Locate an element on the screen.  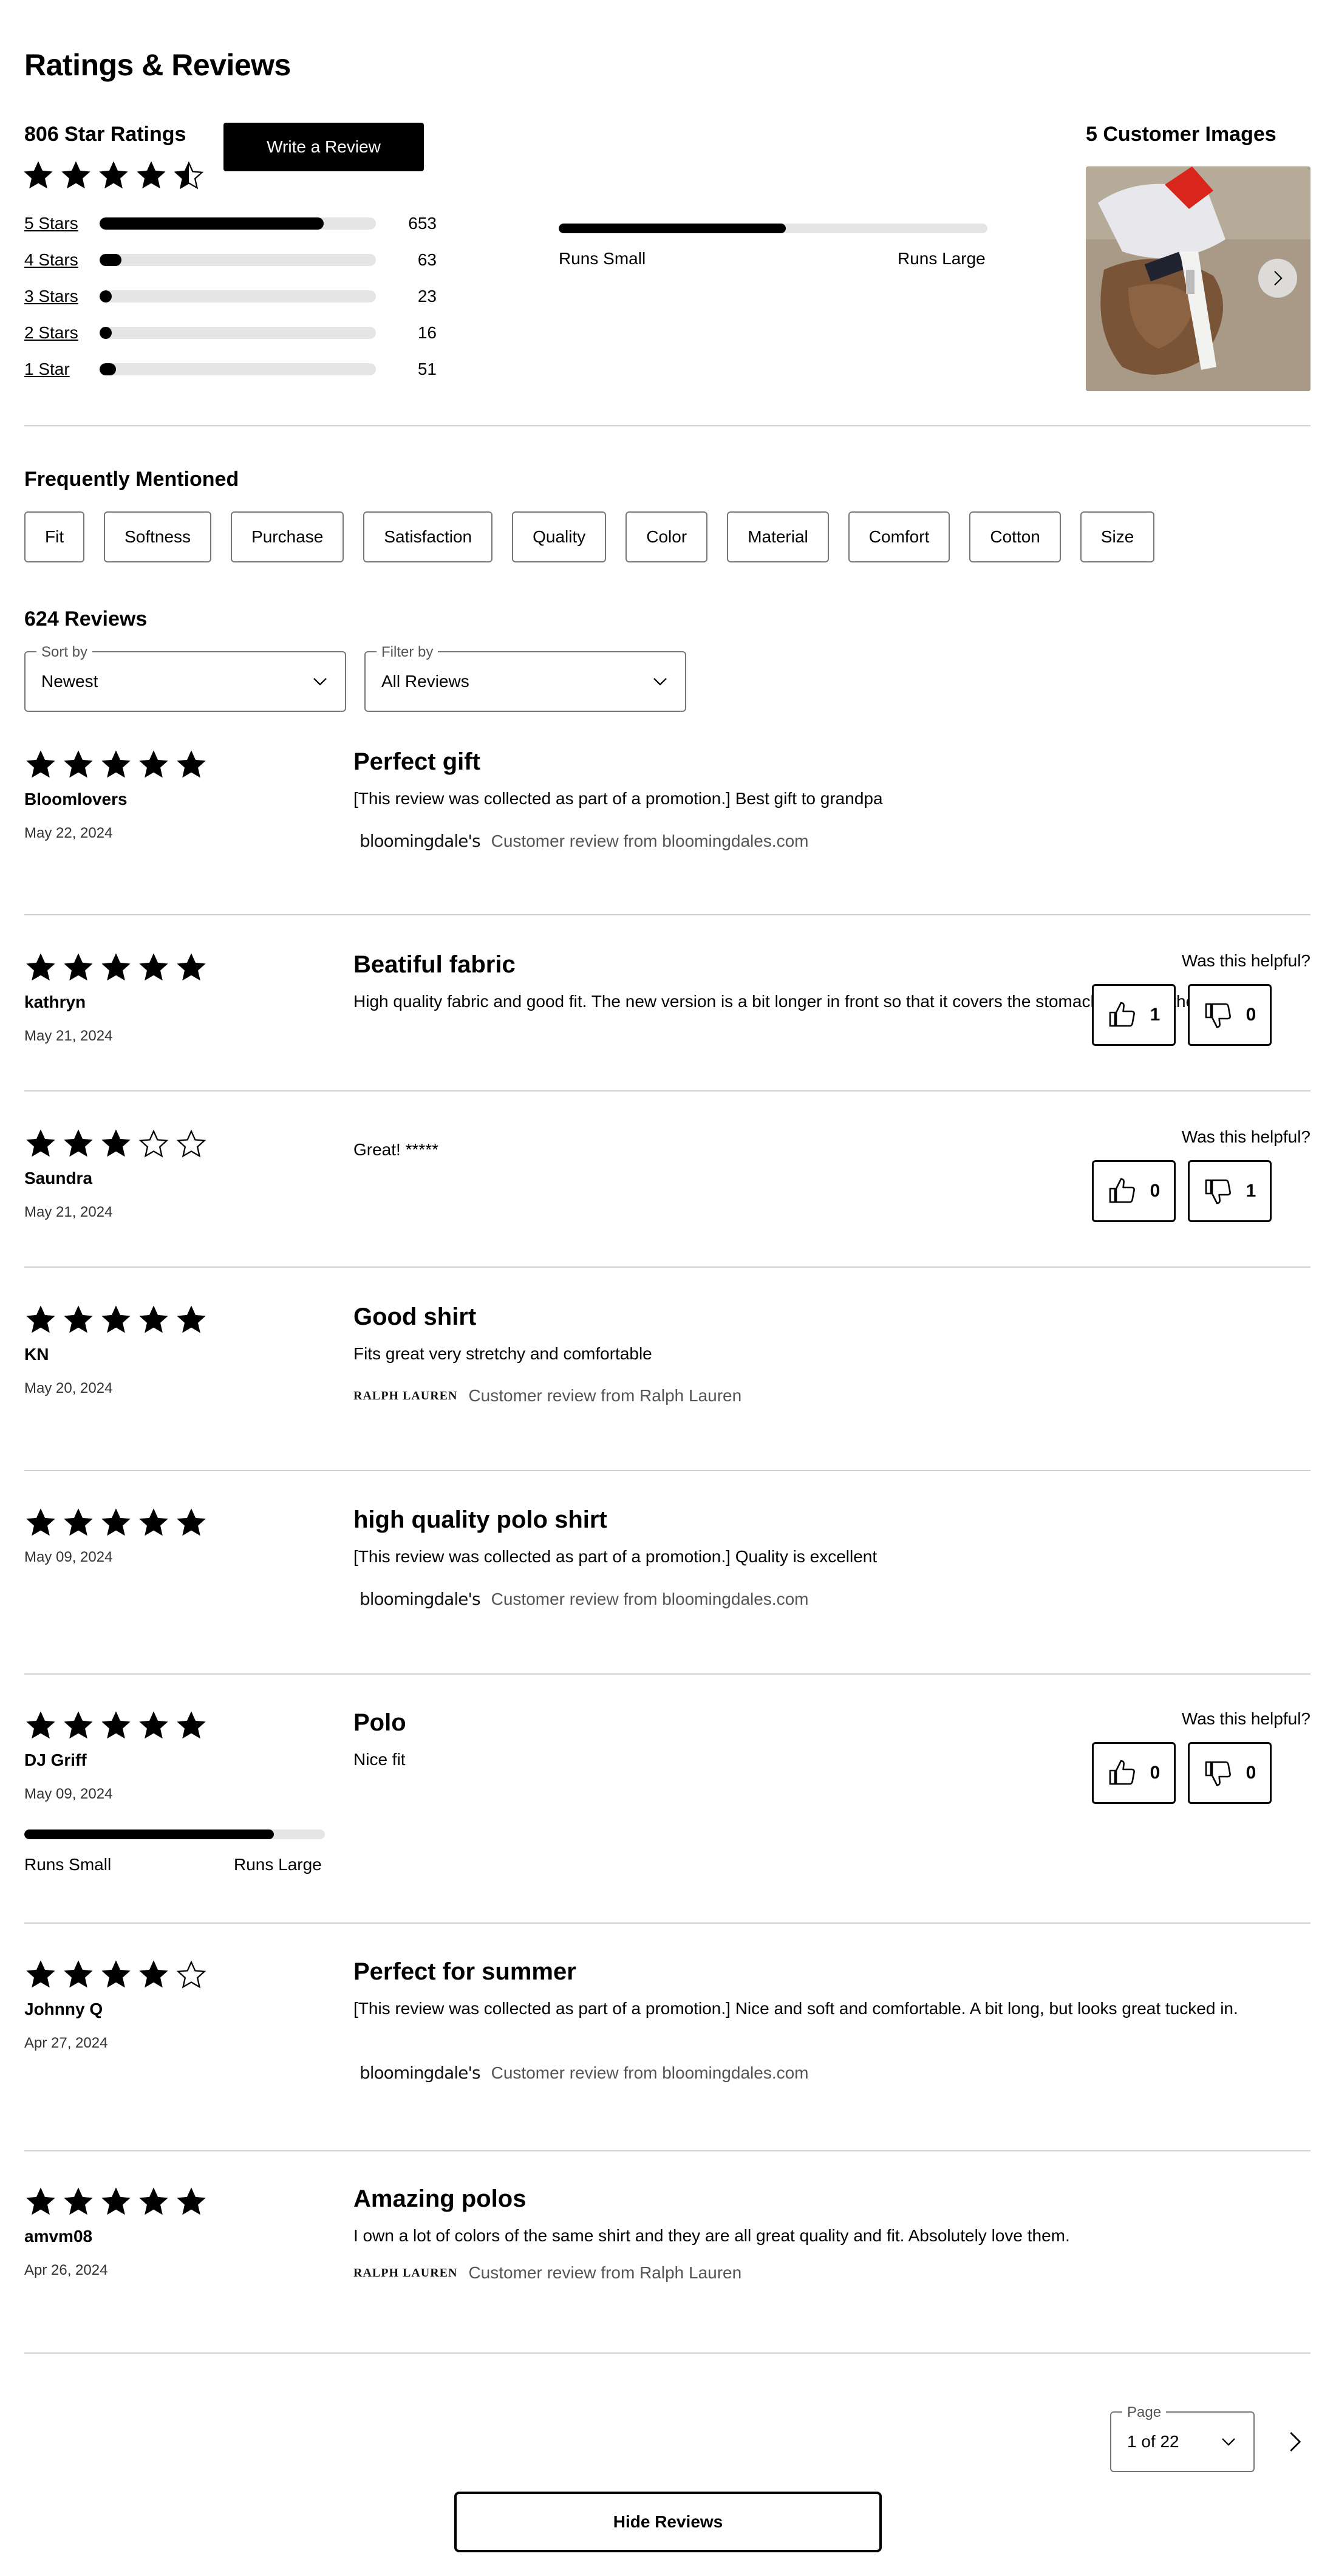
page-legend: Page is located at coordinates (1144, 2412).